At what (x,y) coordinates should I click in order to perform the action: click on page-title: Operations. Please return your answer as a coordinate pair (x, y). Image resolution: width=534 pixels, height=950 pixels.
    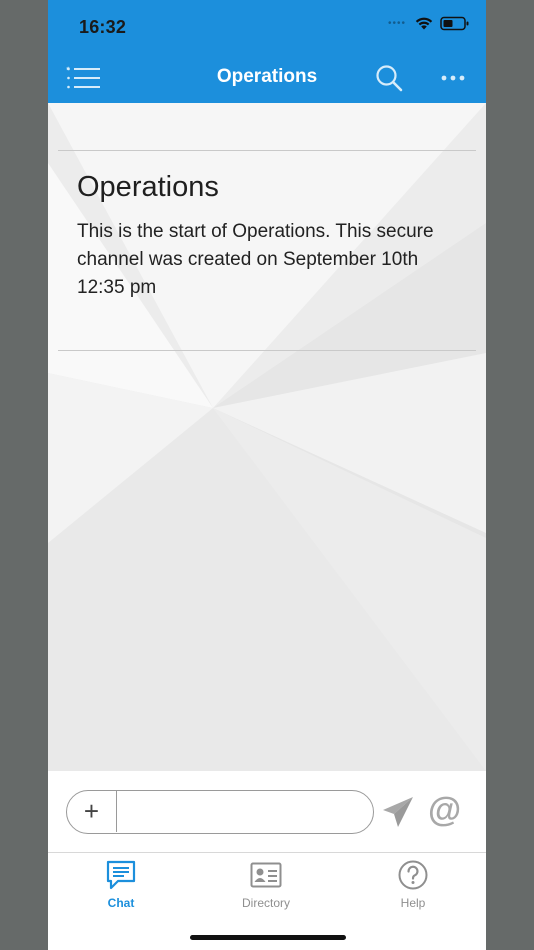
    Looking at the image, I should click on (267, 76).